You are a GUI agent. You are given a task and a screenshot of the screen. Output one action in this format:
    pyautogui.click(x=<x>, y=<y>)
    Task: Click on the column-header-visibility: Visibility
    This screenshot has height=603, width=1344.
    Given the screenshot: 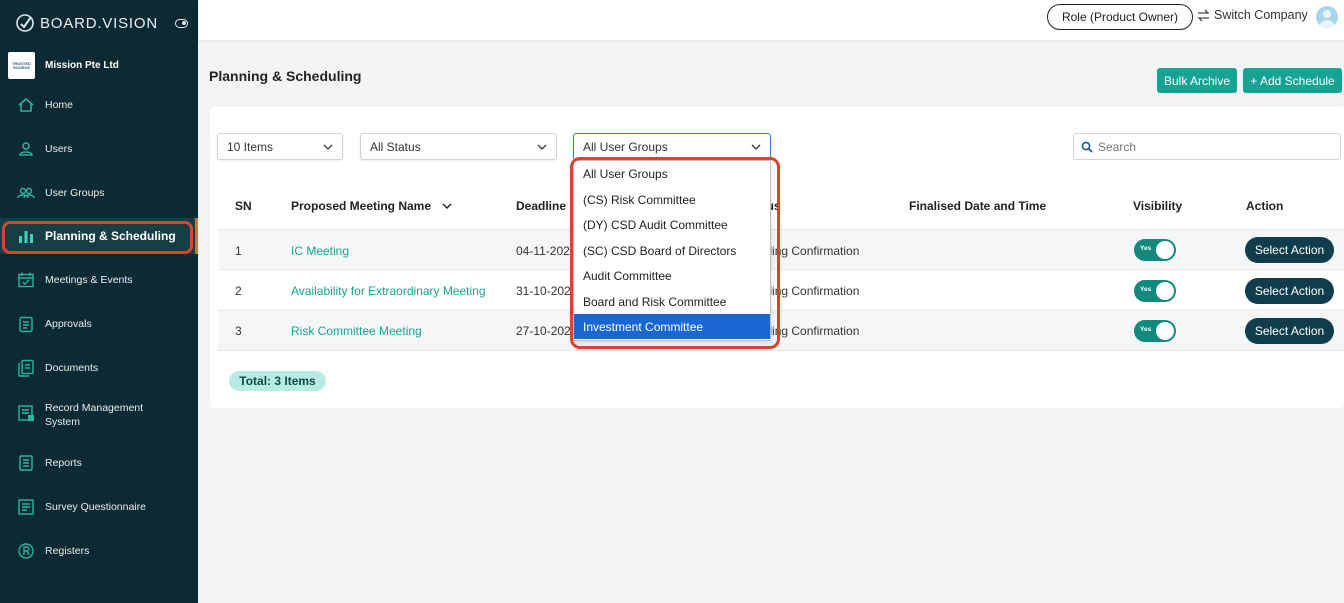 What is the action you would take?
    pyautogui.click(x=1158, y=206)
    